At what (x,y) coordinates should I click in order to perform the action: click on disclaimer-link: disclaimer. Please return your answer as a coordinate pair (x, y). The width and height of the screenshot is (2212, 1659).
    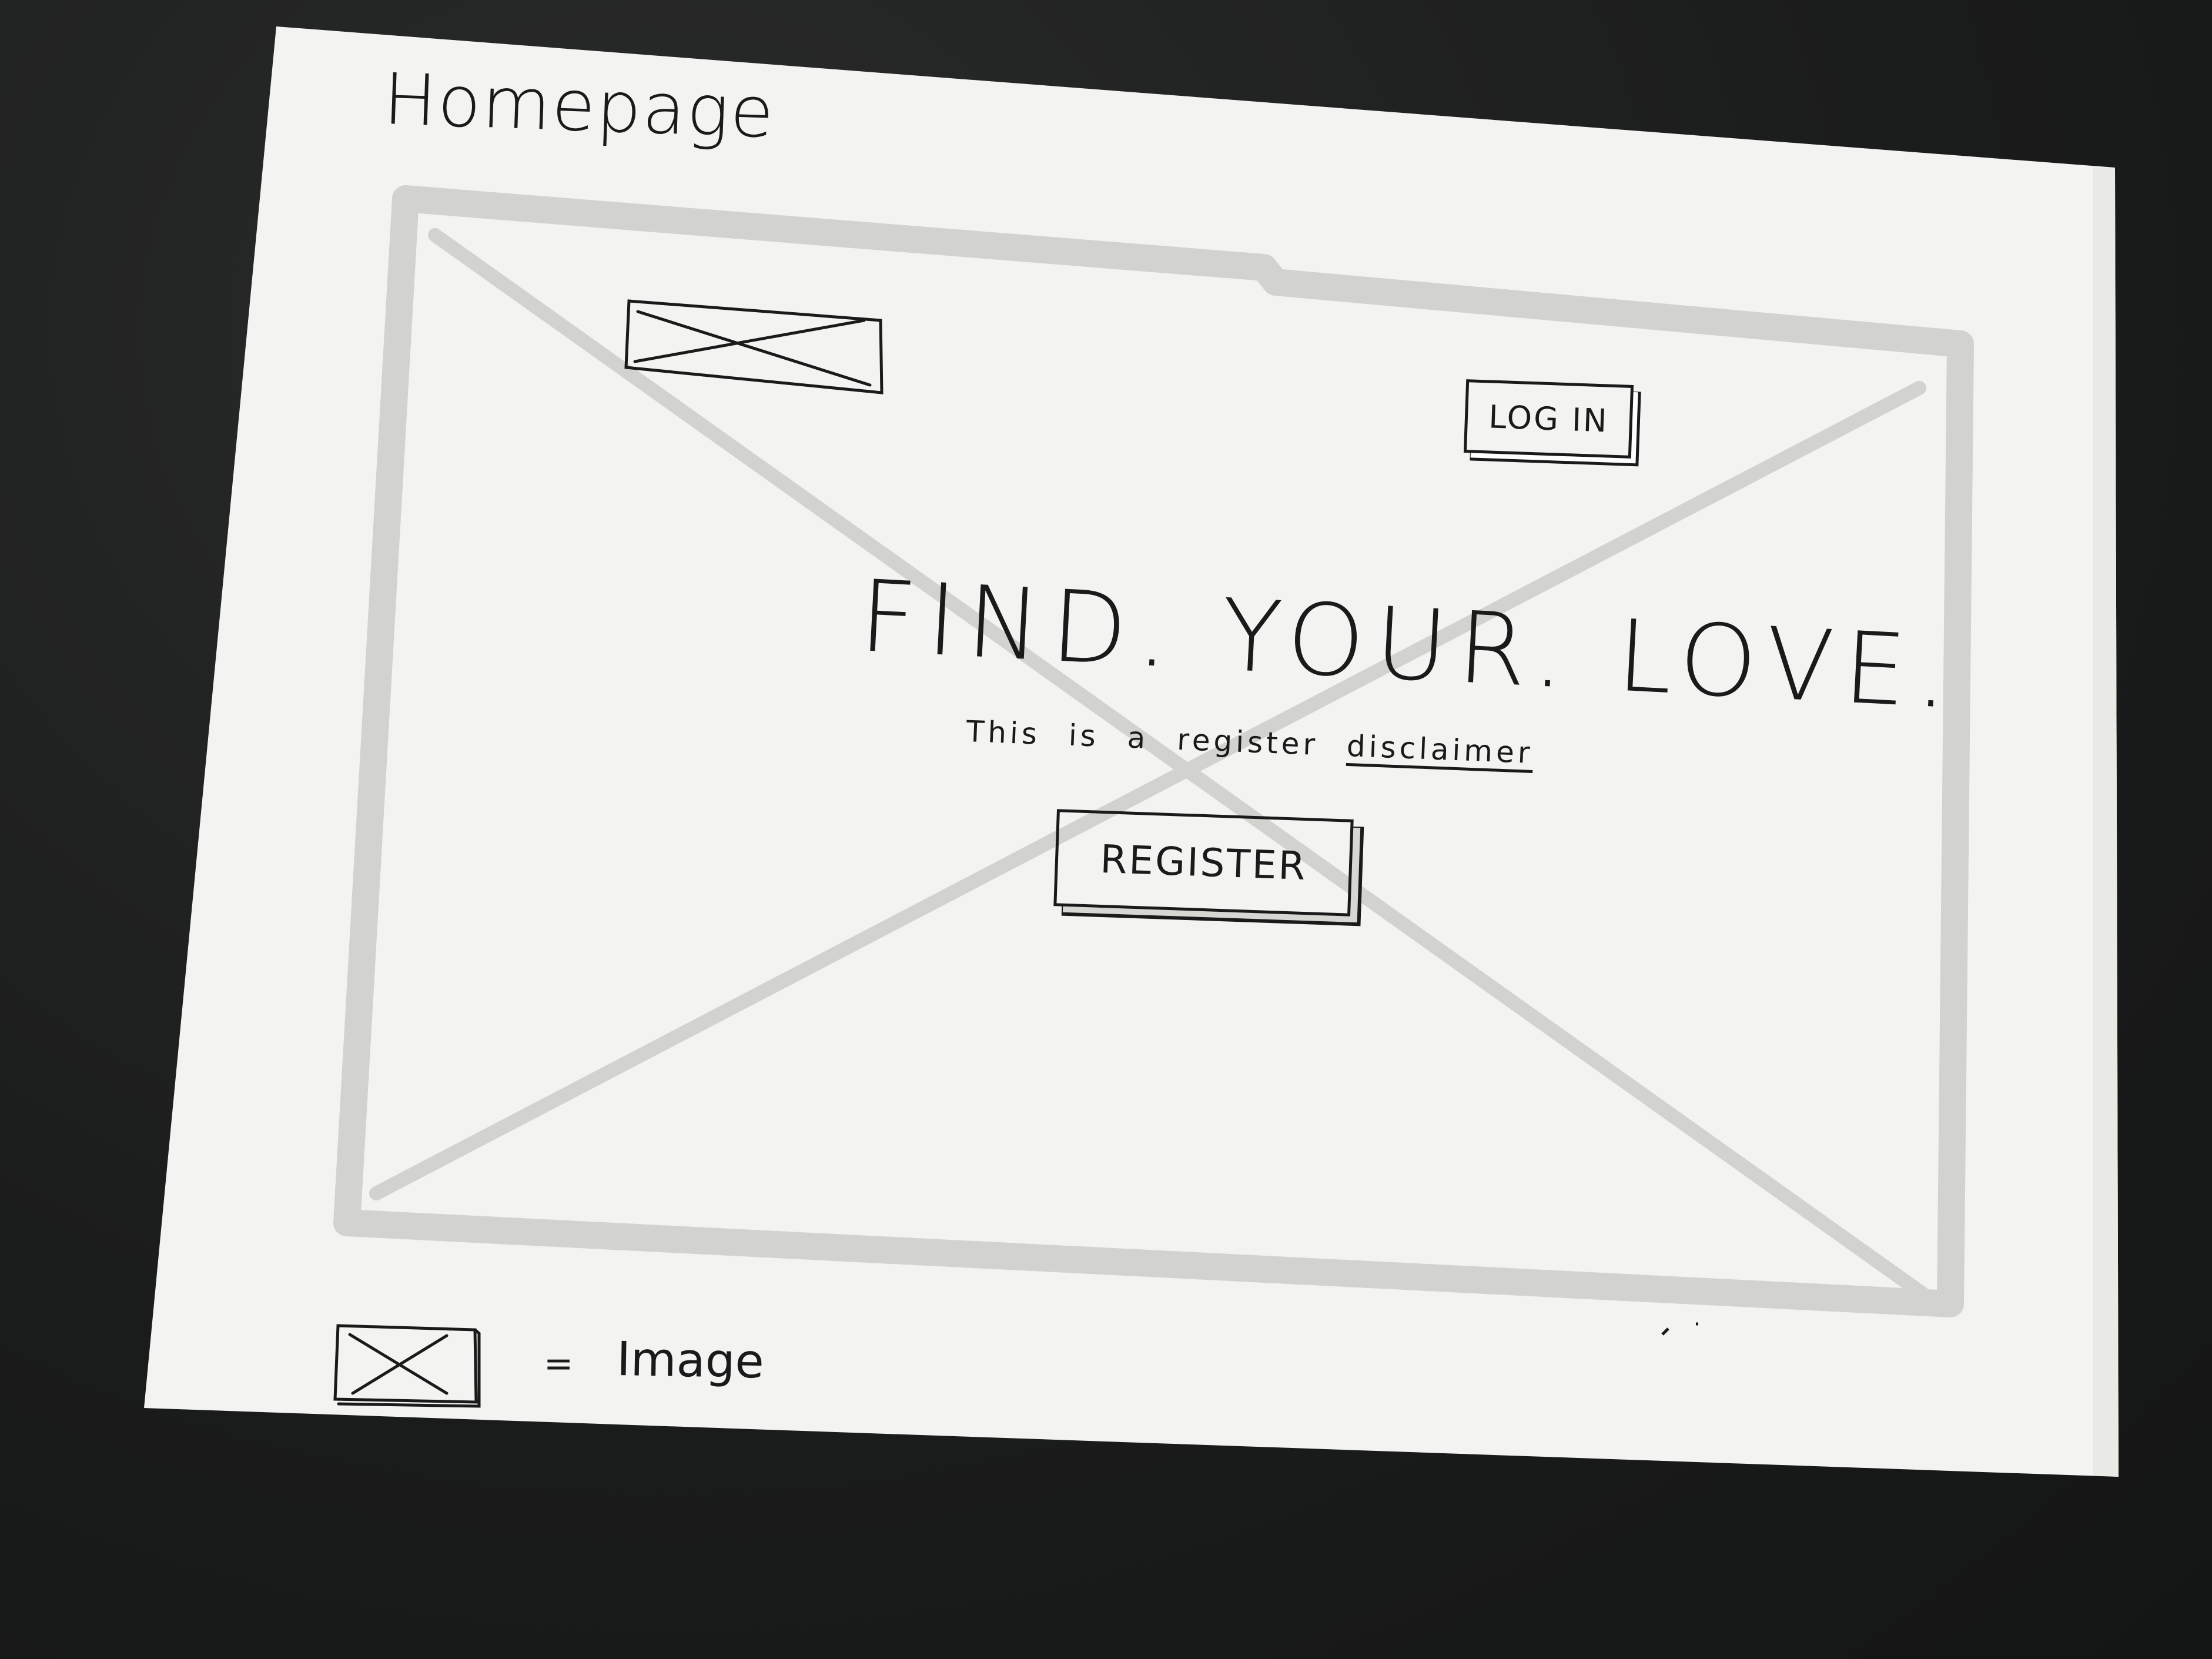
    Looking at the image, I should click on (1440, 749).